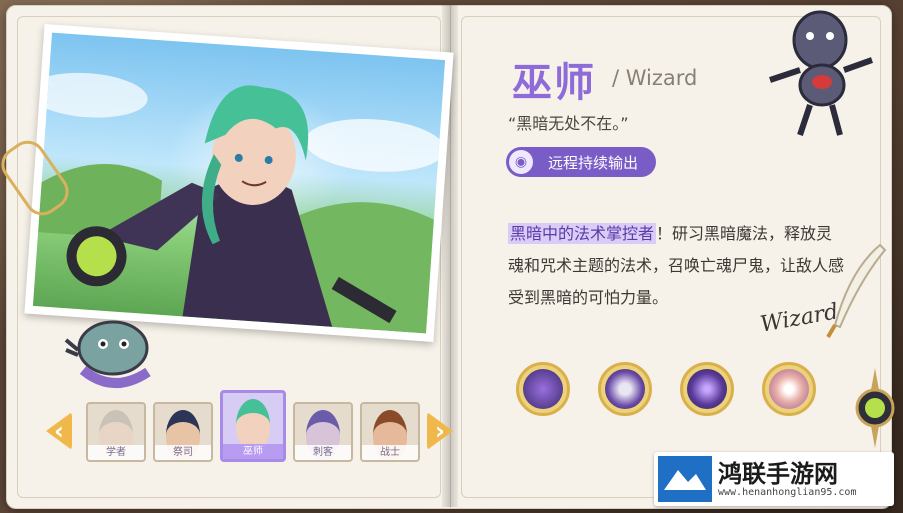 This screenshot has width=903, height=513. Describe the element at coordinates (568, 123) in the screenshot. I see `class-quote: “黑暗无处不在。”` at that location.